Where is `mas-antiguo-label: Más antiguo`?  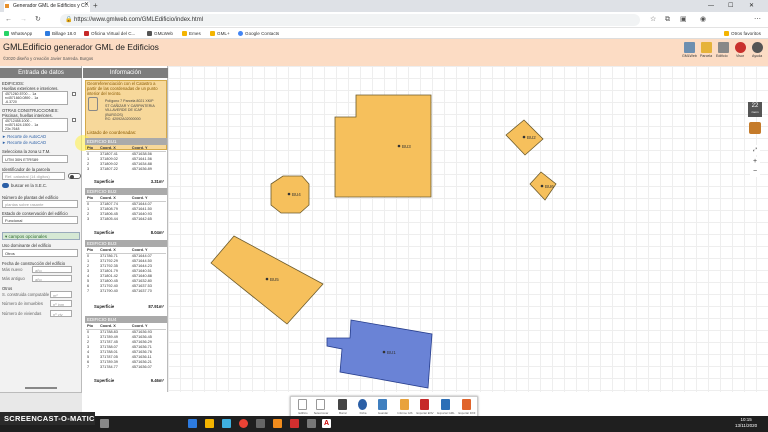
mas-antiguo-label: Más antiguo is located at coordinates (13, 278).